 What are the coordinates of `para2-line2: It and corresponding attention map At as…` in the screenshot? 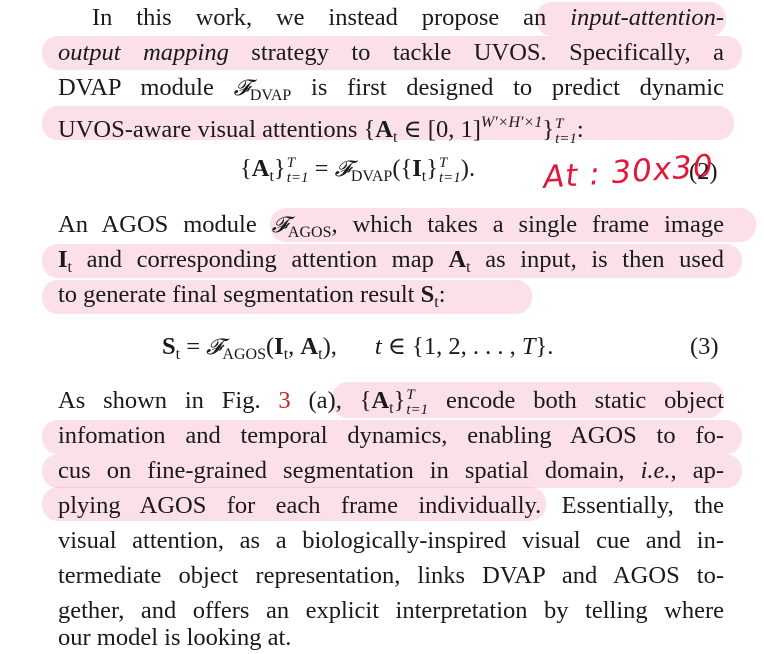 It's located at (391, 261).